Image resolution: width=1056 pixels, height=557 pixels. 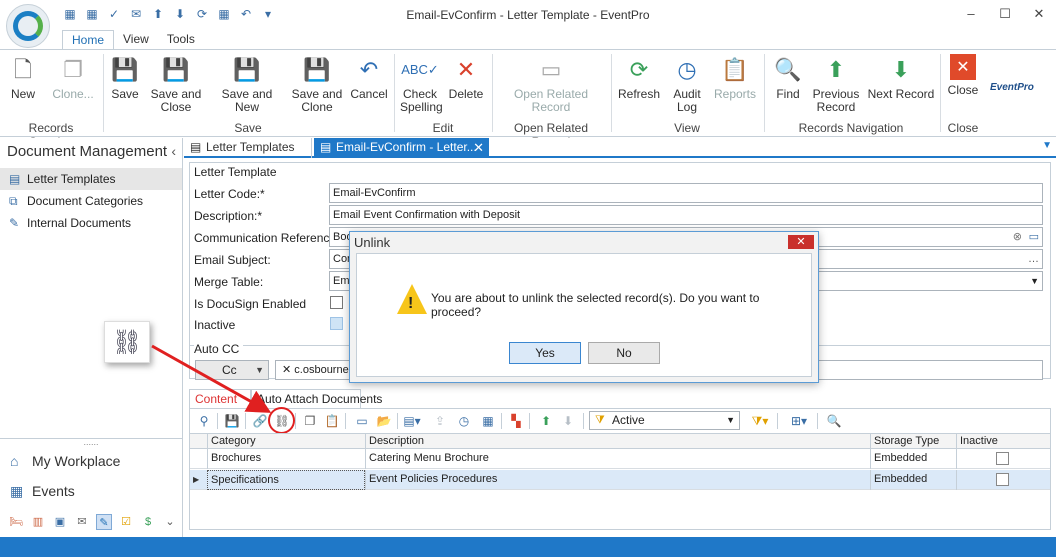 What do you see at coordinates (624, 353) in the screenshot?
I see `no-button: No` at bounding box center [624, 353].